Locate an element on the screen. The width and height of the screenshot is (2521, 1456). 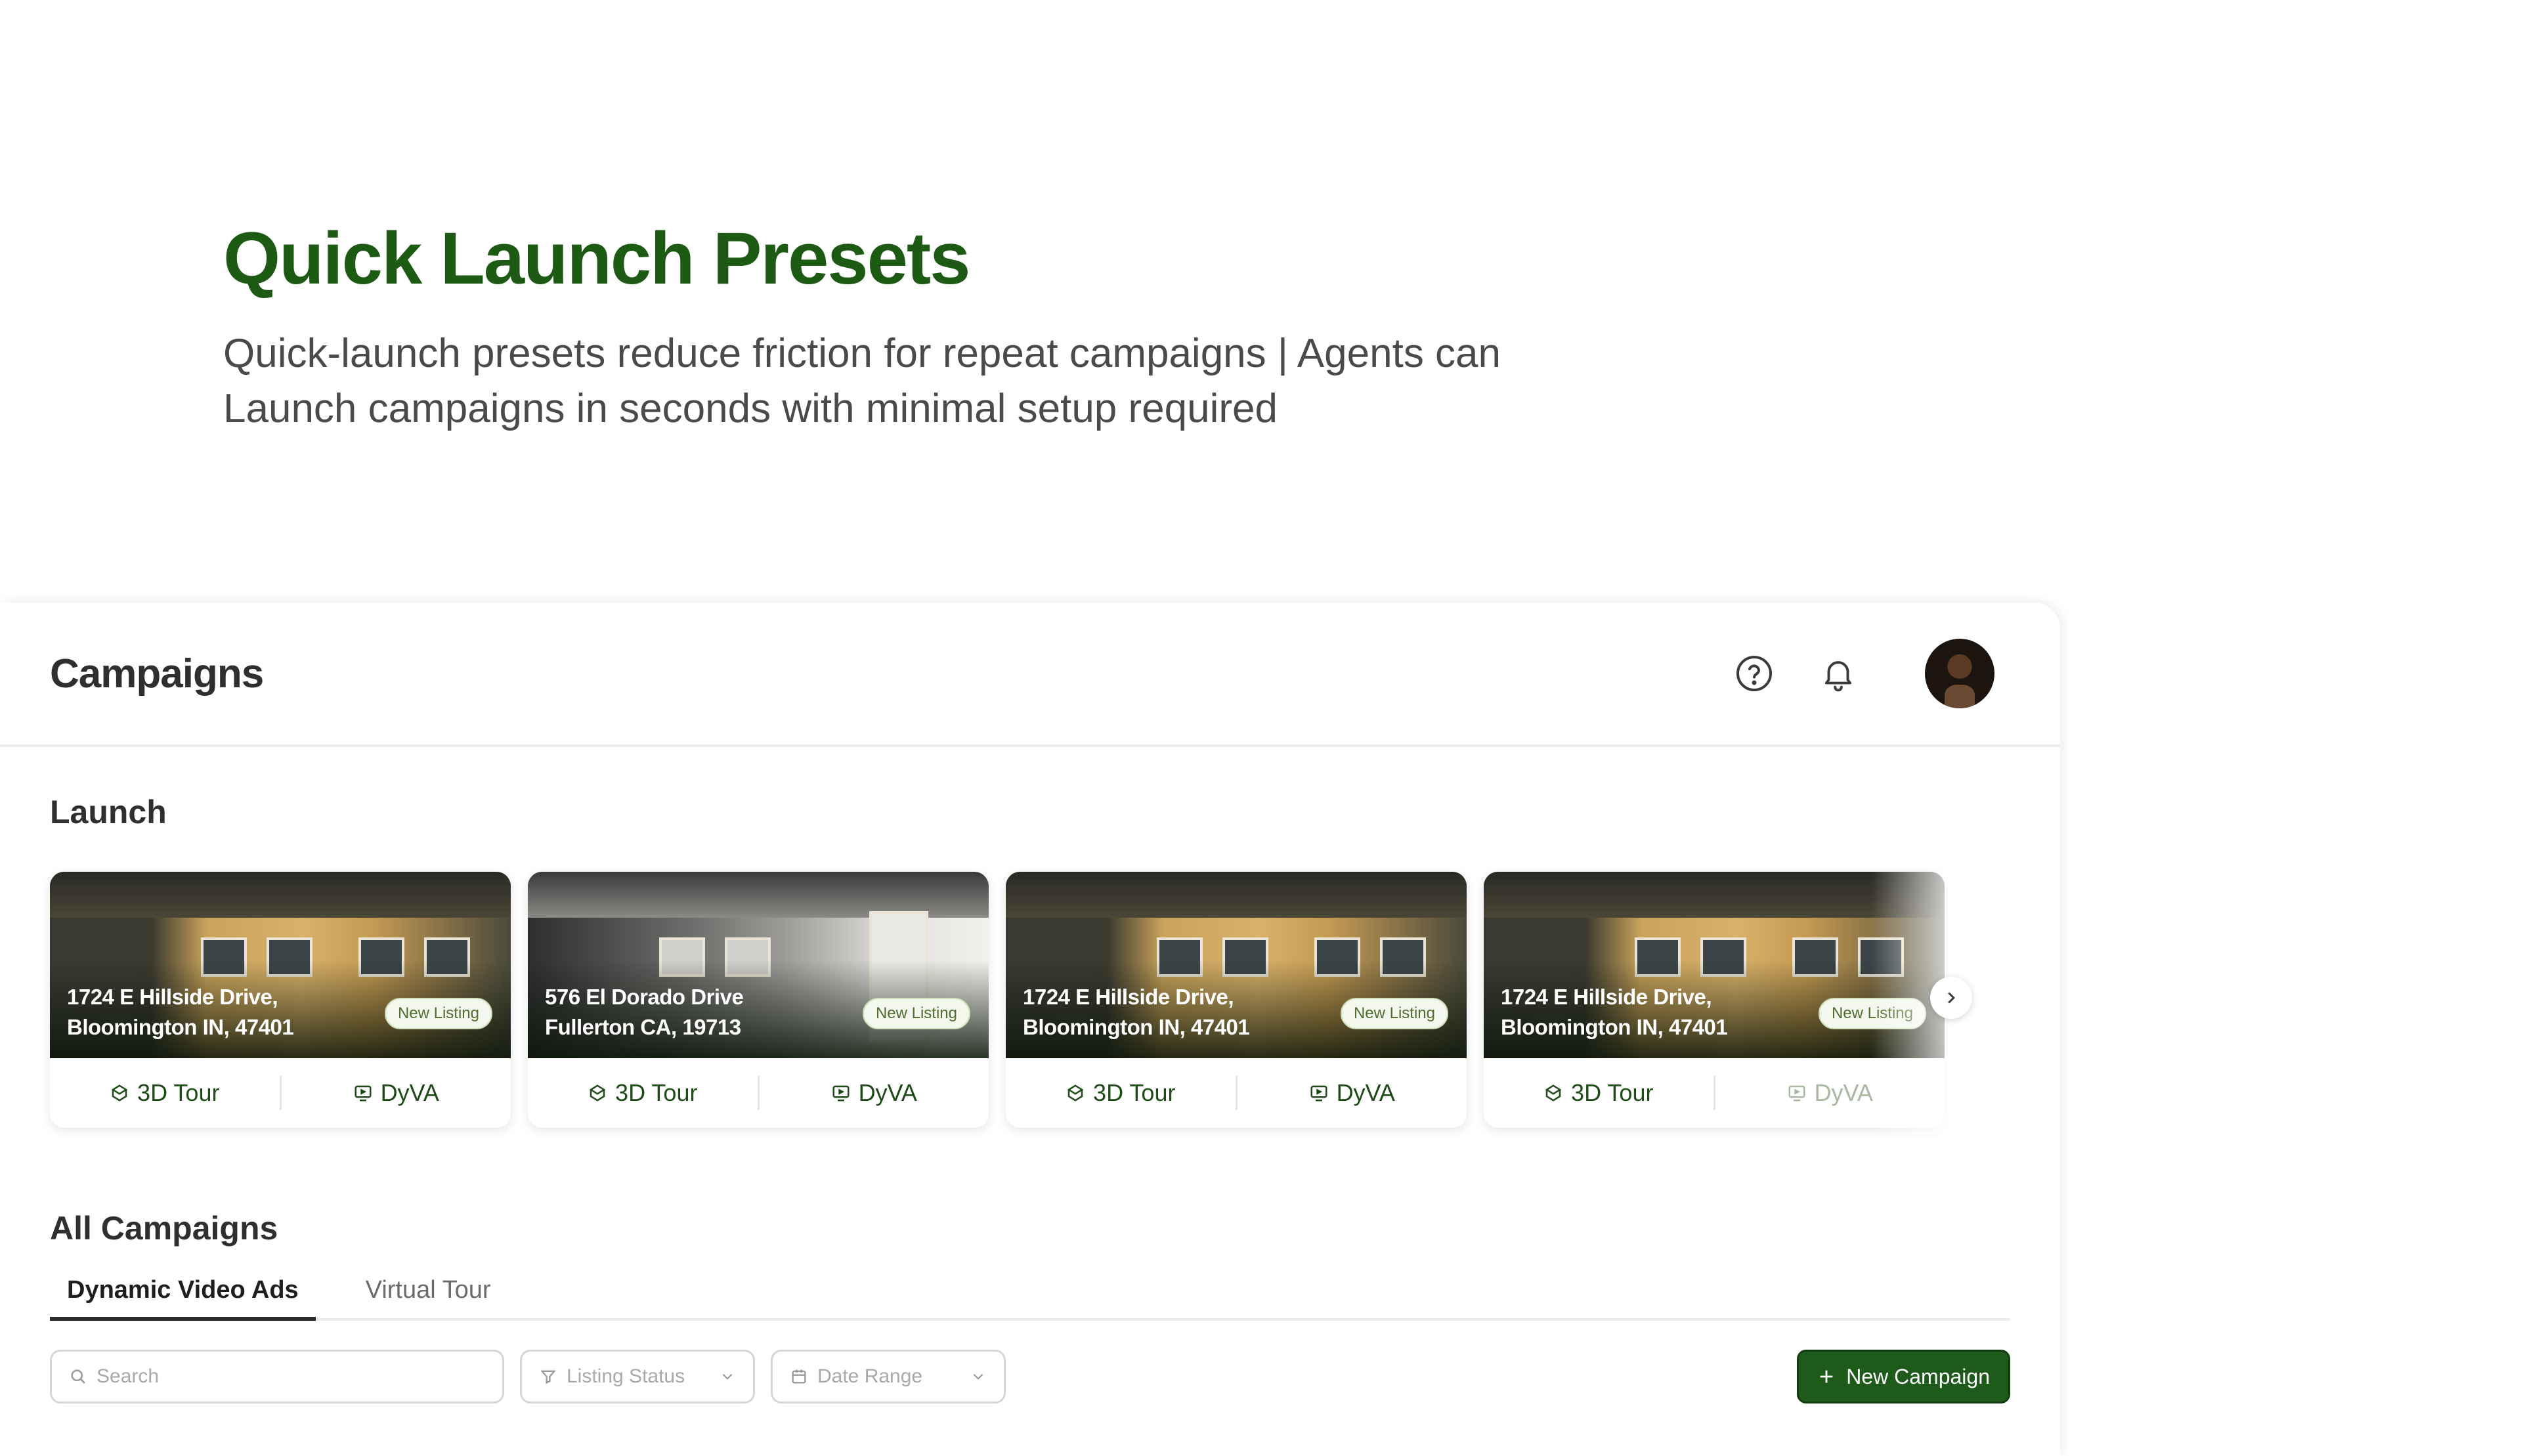
new-campaign-button: New Campaign is located at coordinates (1904, 1376).